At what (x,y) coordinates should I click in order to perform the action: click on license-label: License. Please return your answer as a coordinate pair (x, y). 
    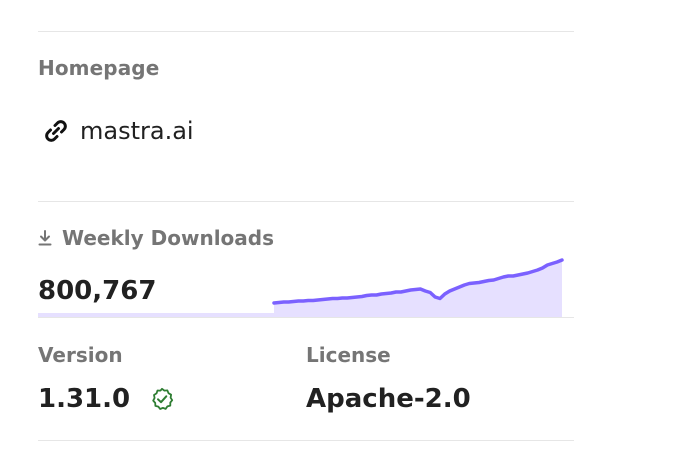
    Looking at the image, I should click on (348, 355).